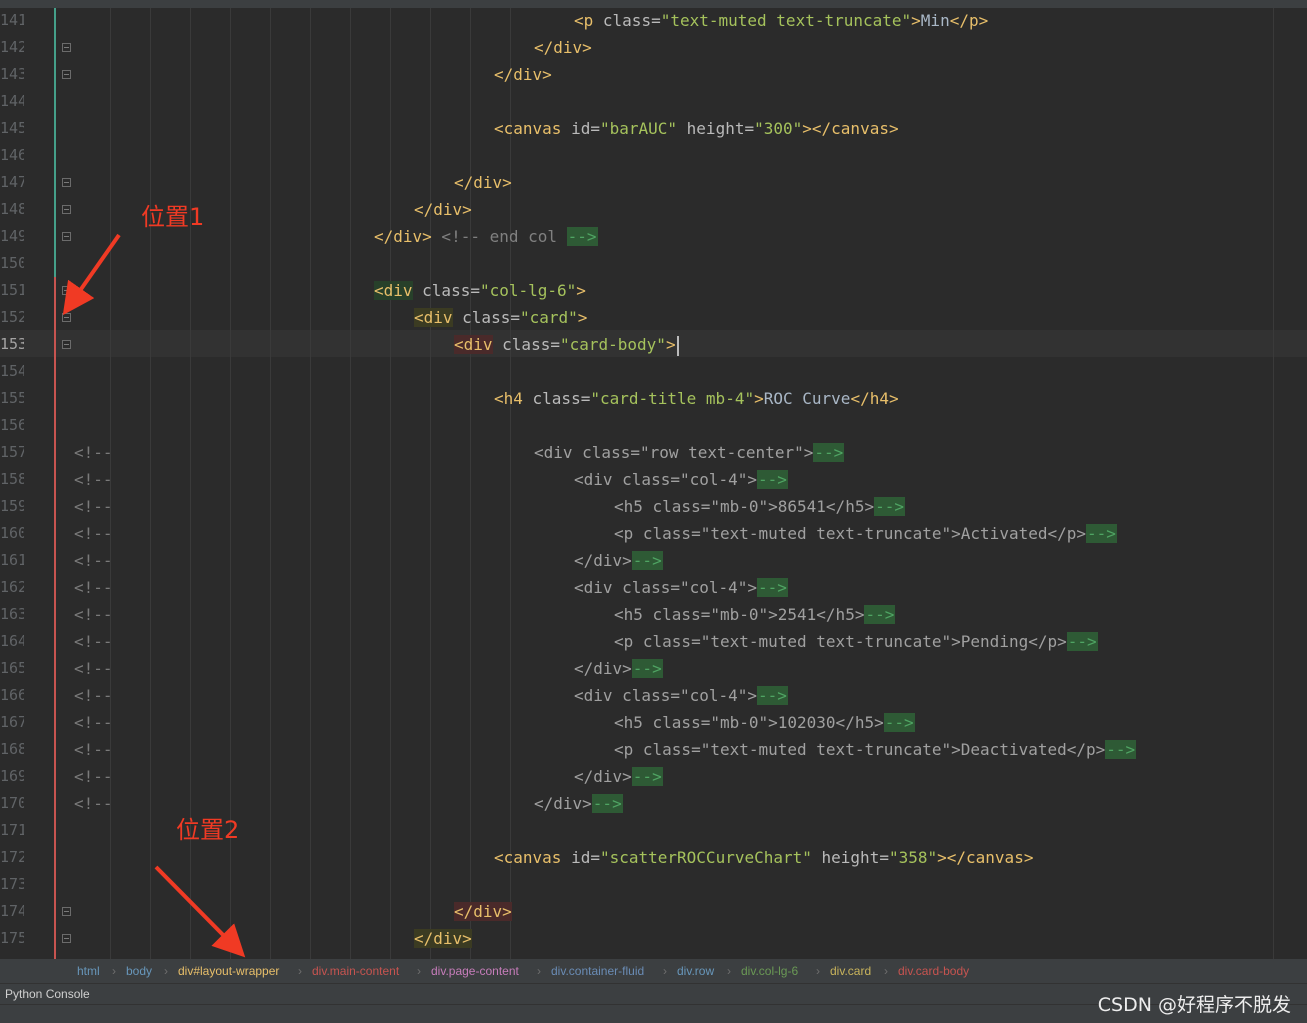 This screenshot has width=1307, height=1023. I want to click on breadcrumb-item: div#layout-wrapper, so click(228, 971).